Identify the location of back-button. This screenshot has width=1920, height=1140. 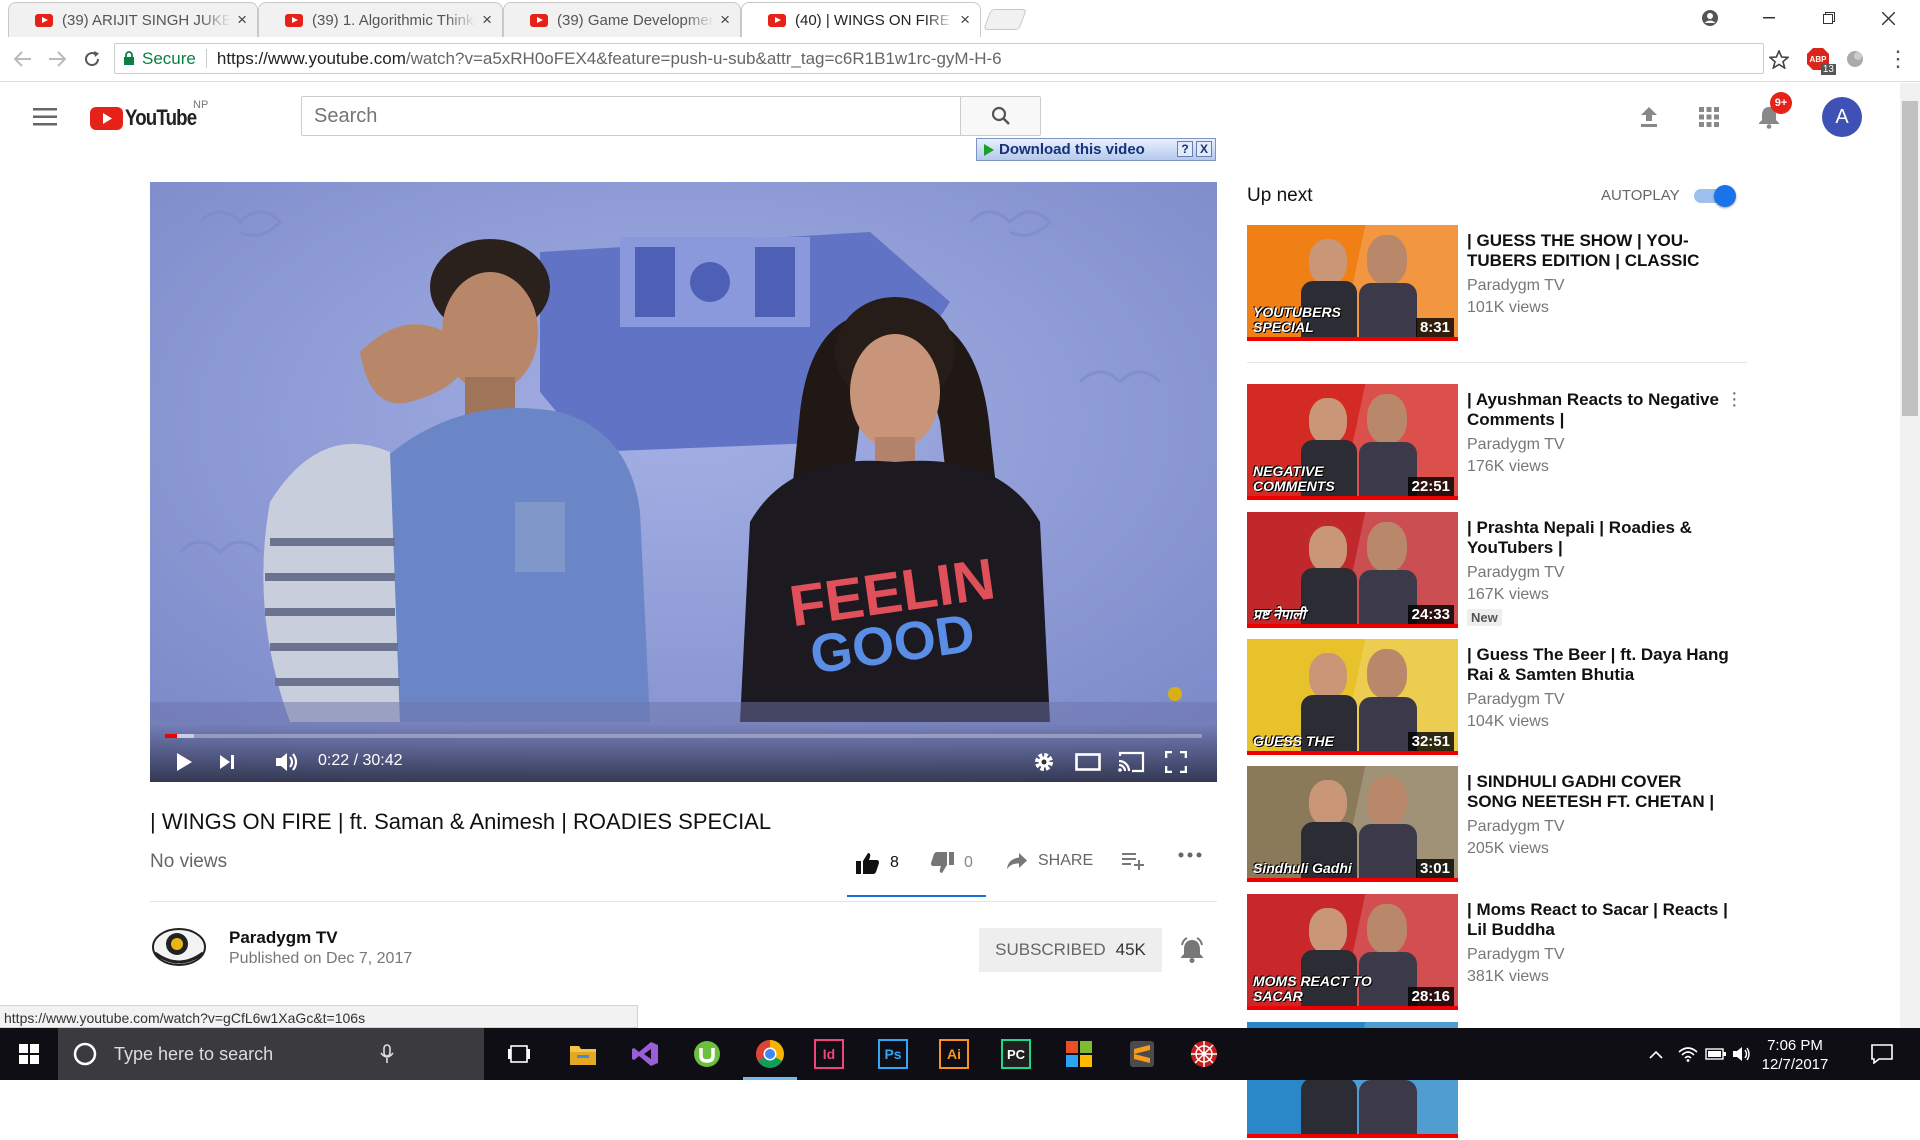
(23, 59).